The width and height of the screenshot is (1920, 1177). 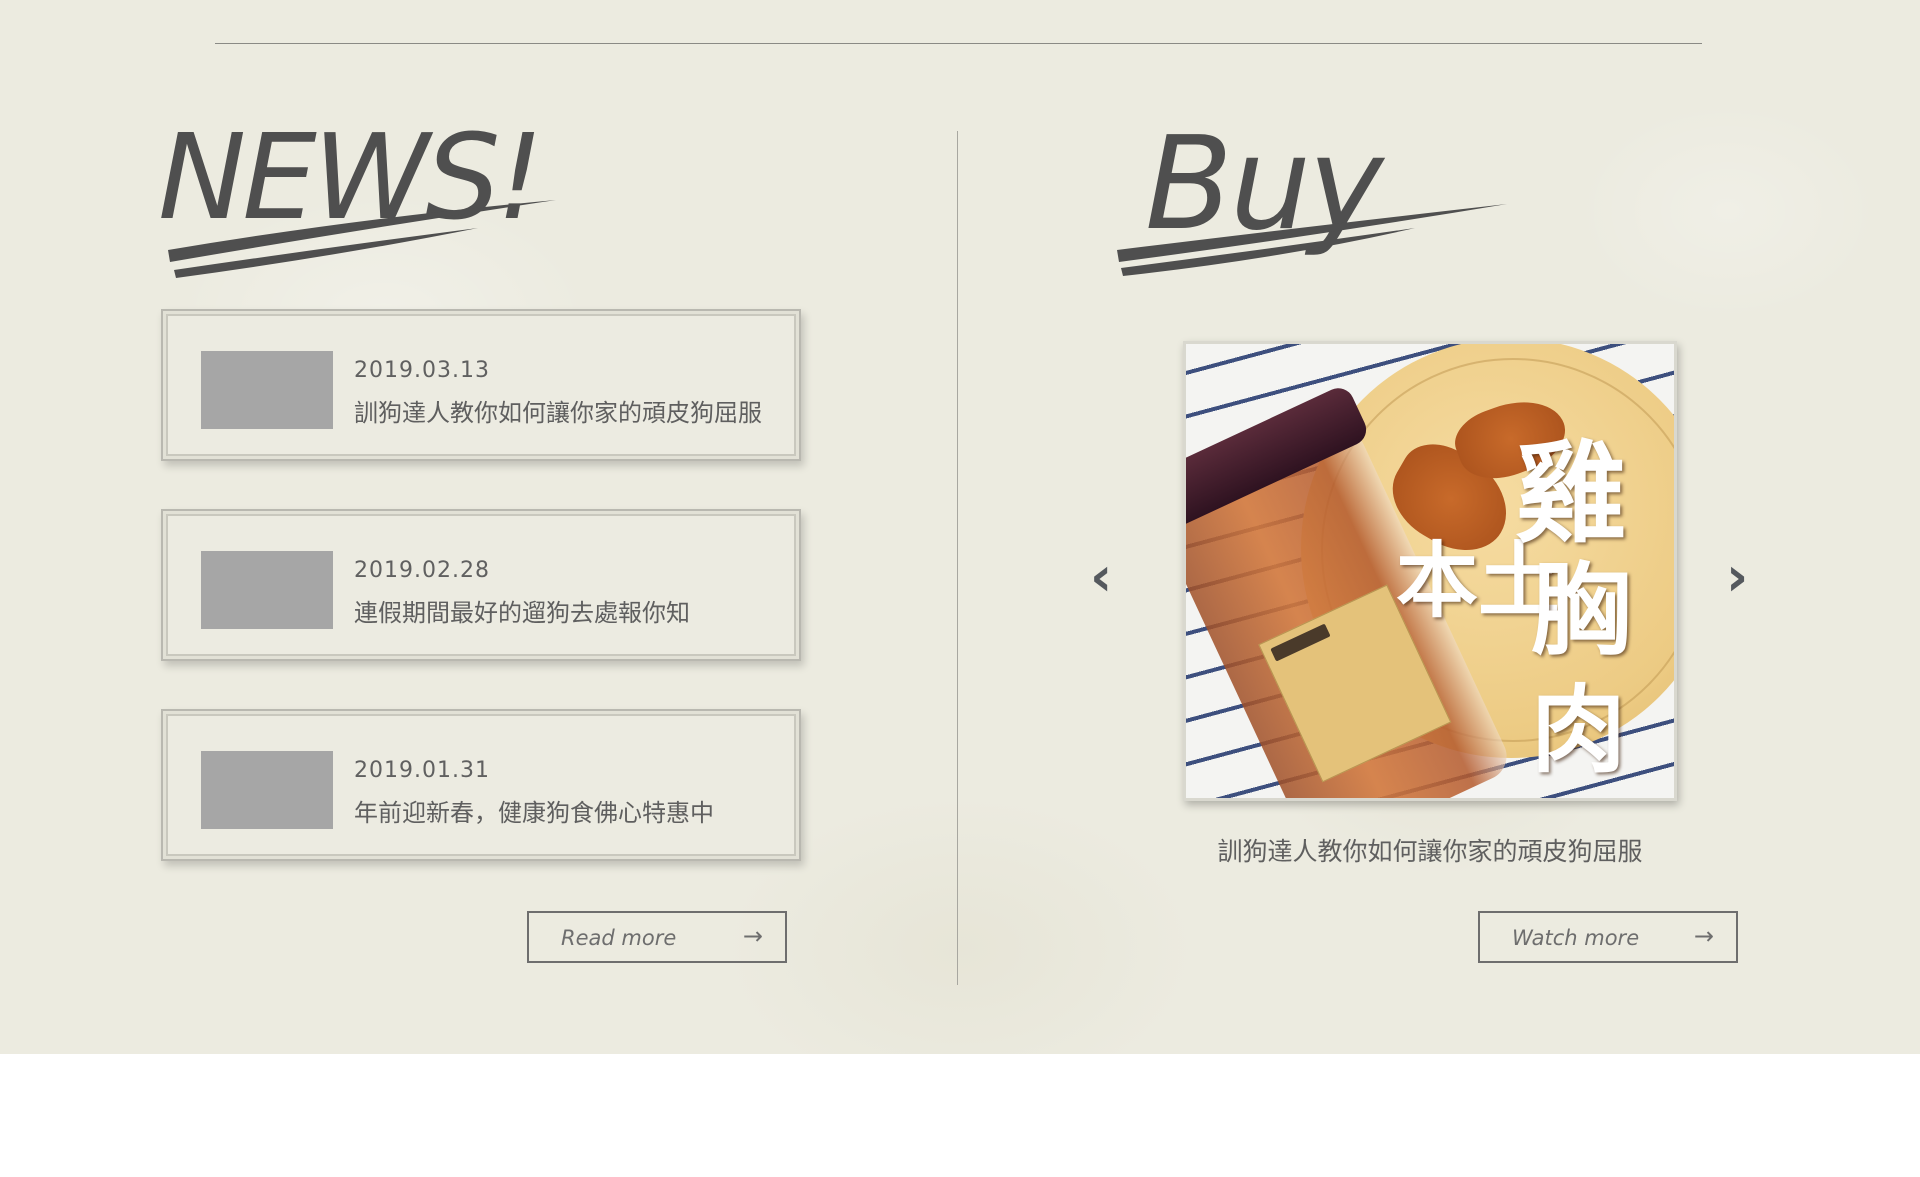 I want to click on read-more-button: Read more →, so click(x=657, y=937).